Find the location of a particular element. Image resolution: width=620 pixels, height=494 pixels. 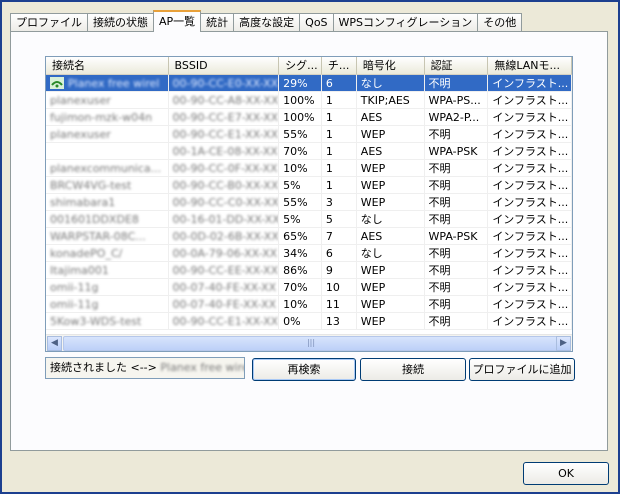

column-header-auth: 認証 is located at coordinates (456, 65).